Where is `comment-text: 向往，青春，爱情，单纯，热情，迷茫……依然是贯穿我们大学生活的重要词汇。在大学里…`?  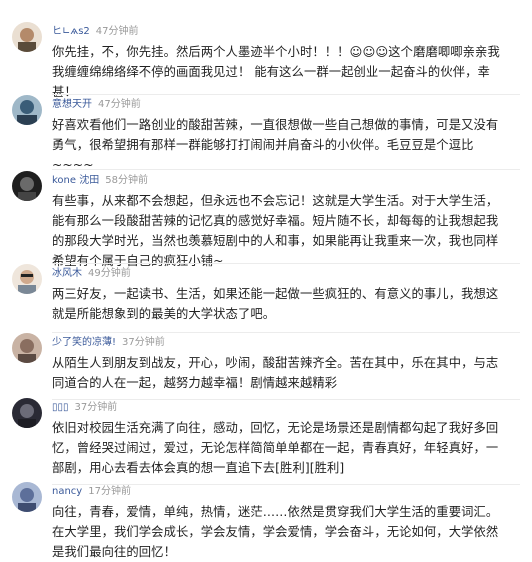
comment-text: 向往，青春，爱情，单纯，热情，迷茫……依然是贯穿我们大学生活的重要词汇。在大学里… is located at coordinates (275, 532).